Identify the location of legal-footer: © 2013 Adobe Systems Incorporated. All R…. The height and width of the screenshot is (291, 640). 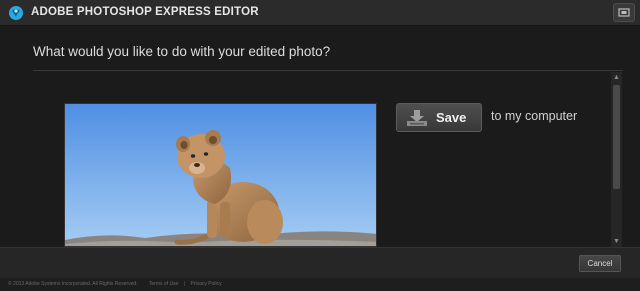
(120, 284).